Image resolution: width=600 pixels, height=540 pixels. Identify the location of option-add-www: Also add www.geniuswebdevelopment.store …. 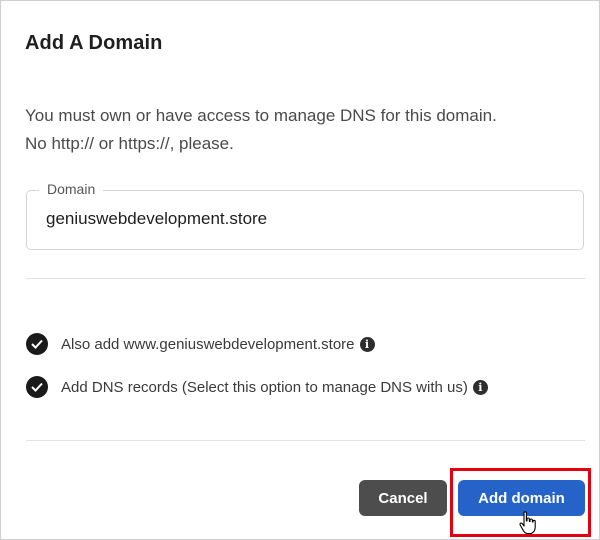
(200, 344).